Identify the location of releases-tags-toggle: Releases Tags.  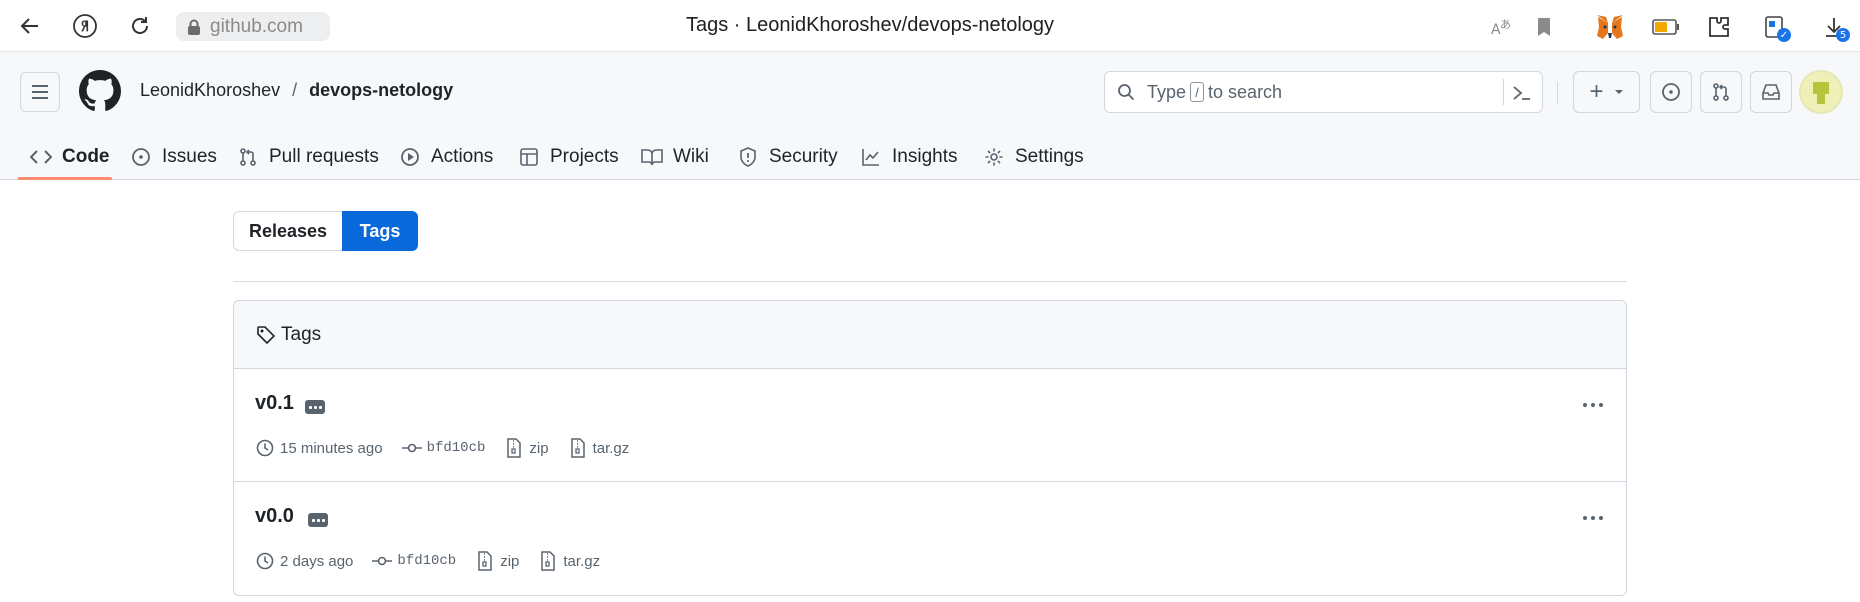
(325, 231).